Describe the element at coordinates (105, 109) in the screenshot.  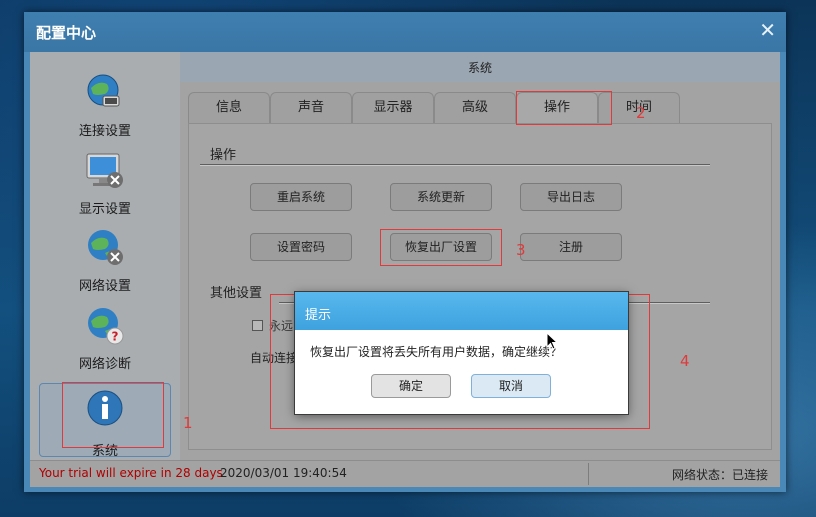
I see `sidebar-item-connection: 连接设置` at that location.